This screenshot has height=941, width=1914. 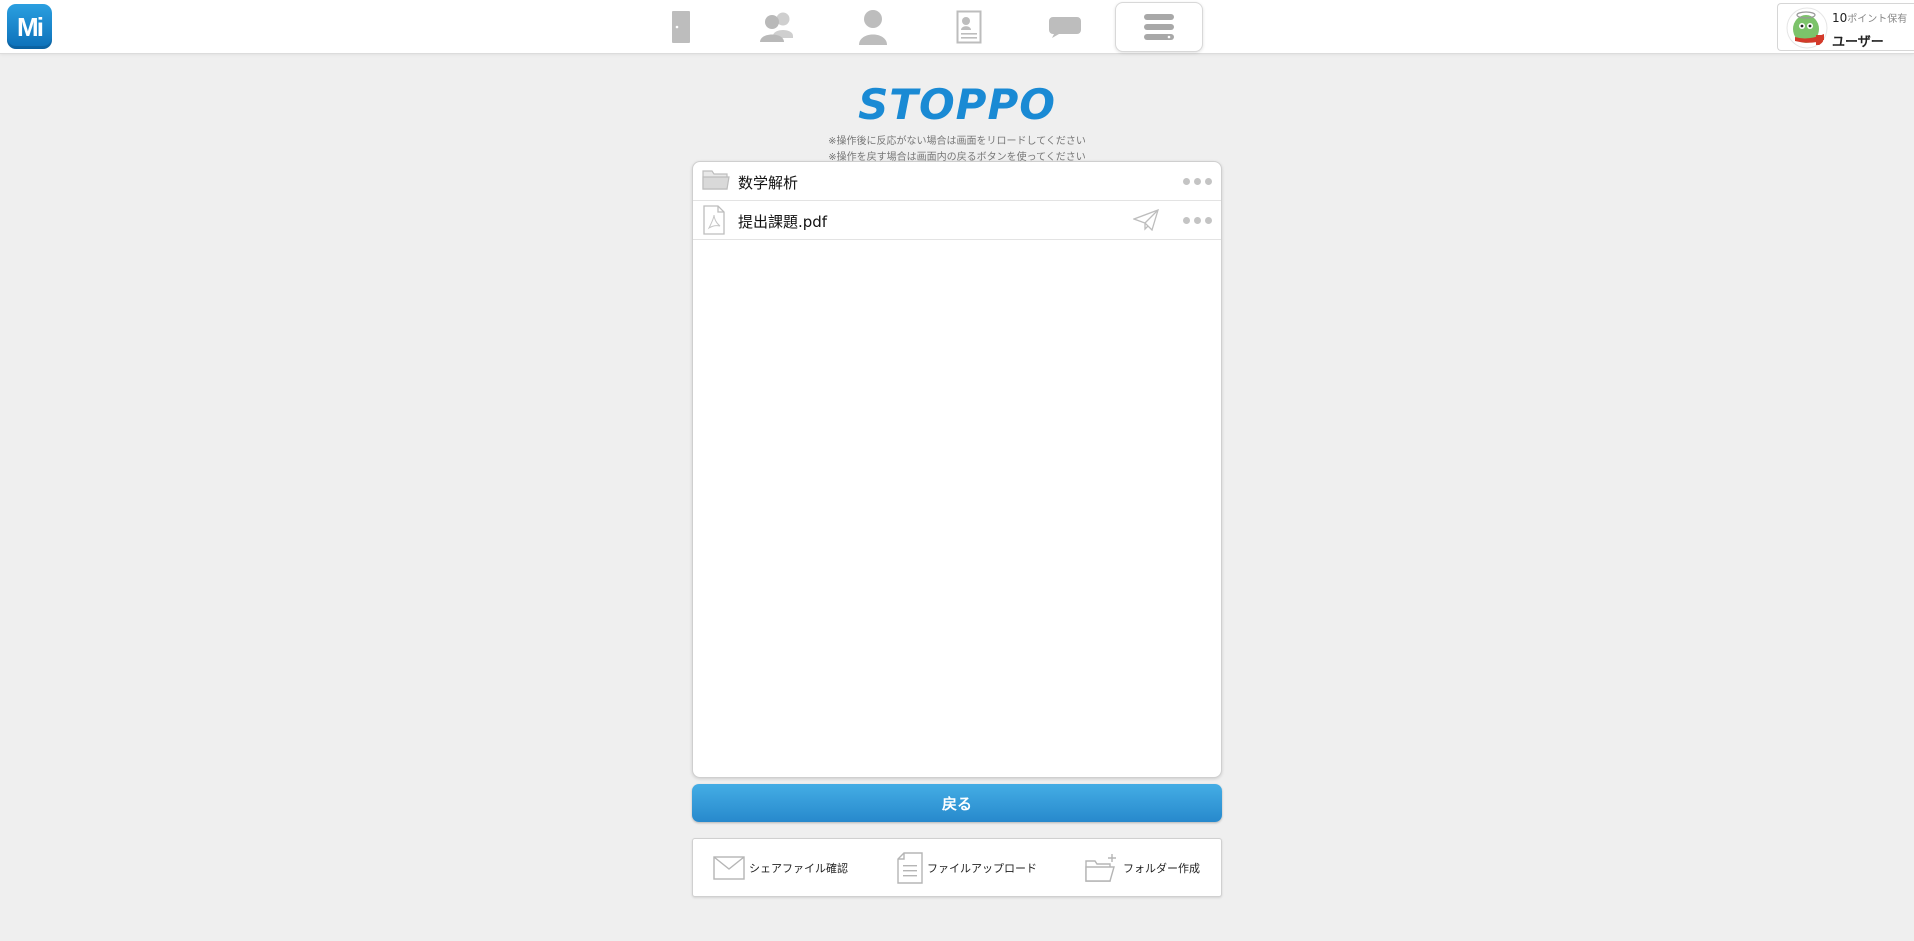 What do you see at coordinates (1858, 42) in the screenshot?
I see `user-name: ユーザー` at bounding box center [1858, 42].